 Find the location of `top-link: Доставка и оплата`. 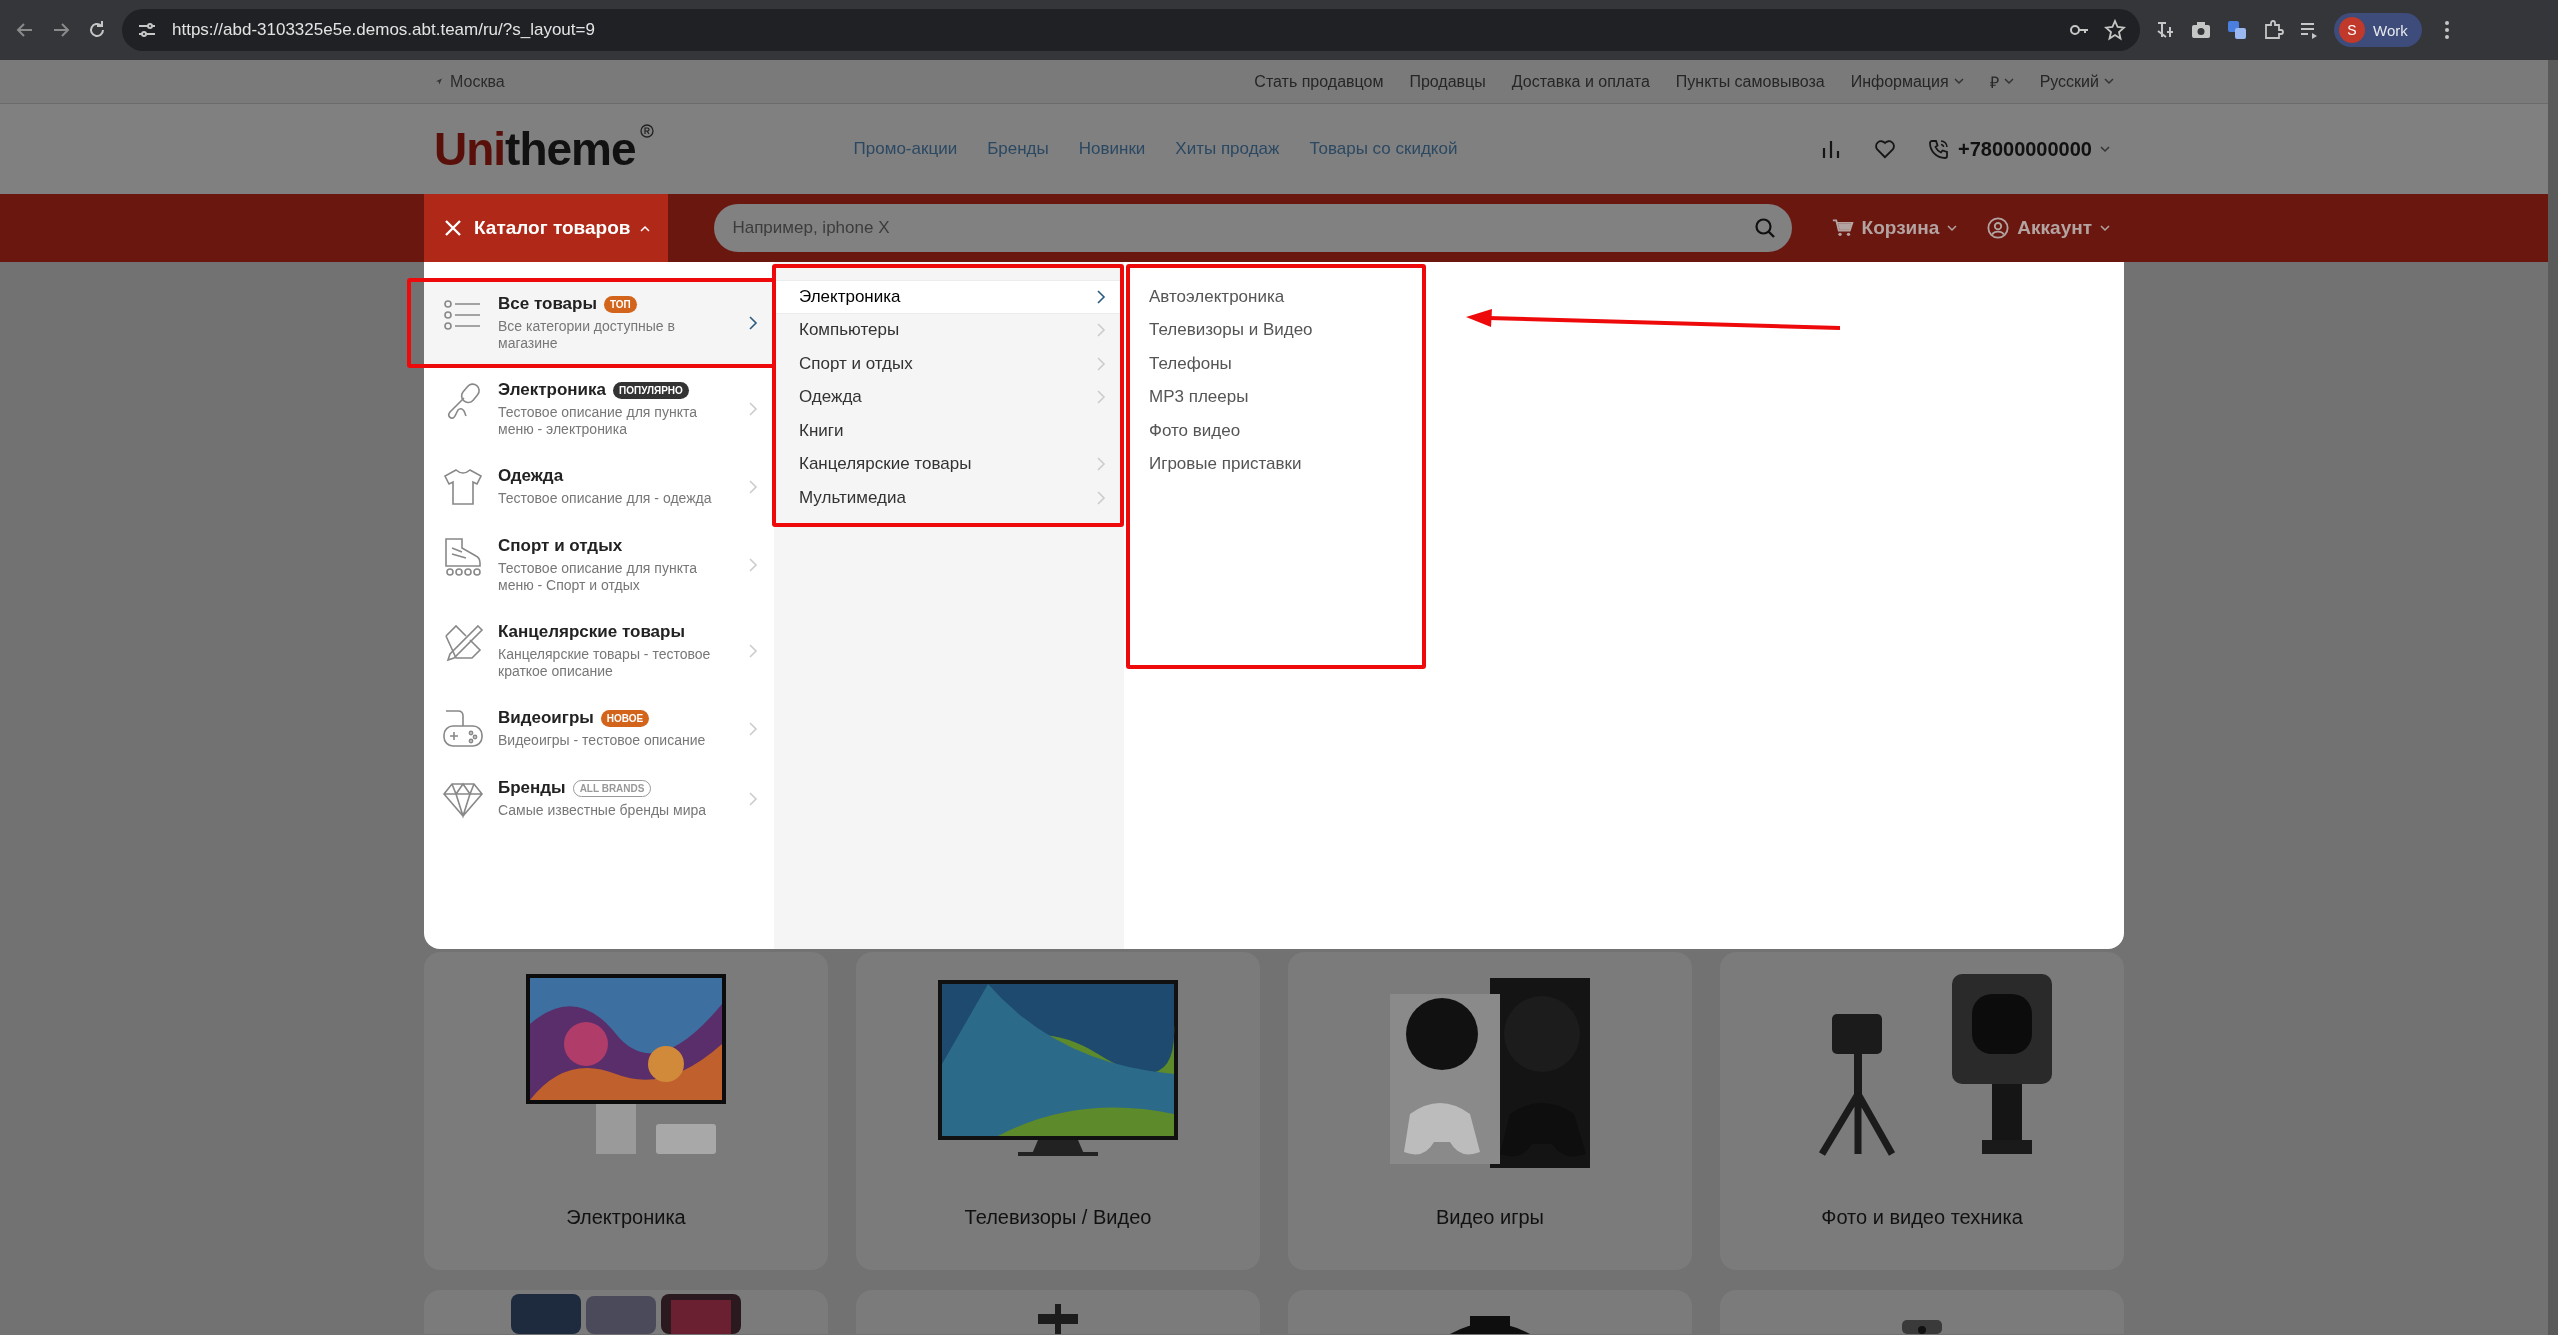

top-link: Доставка и оплата is located at coordinates (1580, 81).